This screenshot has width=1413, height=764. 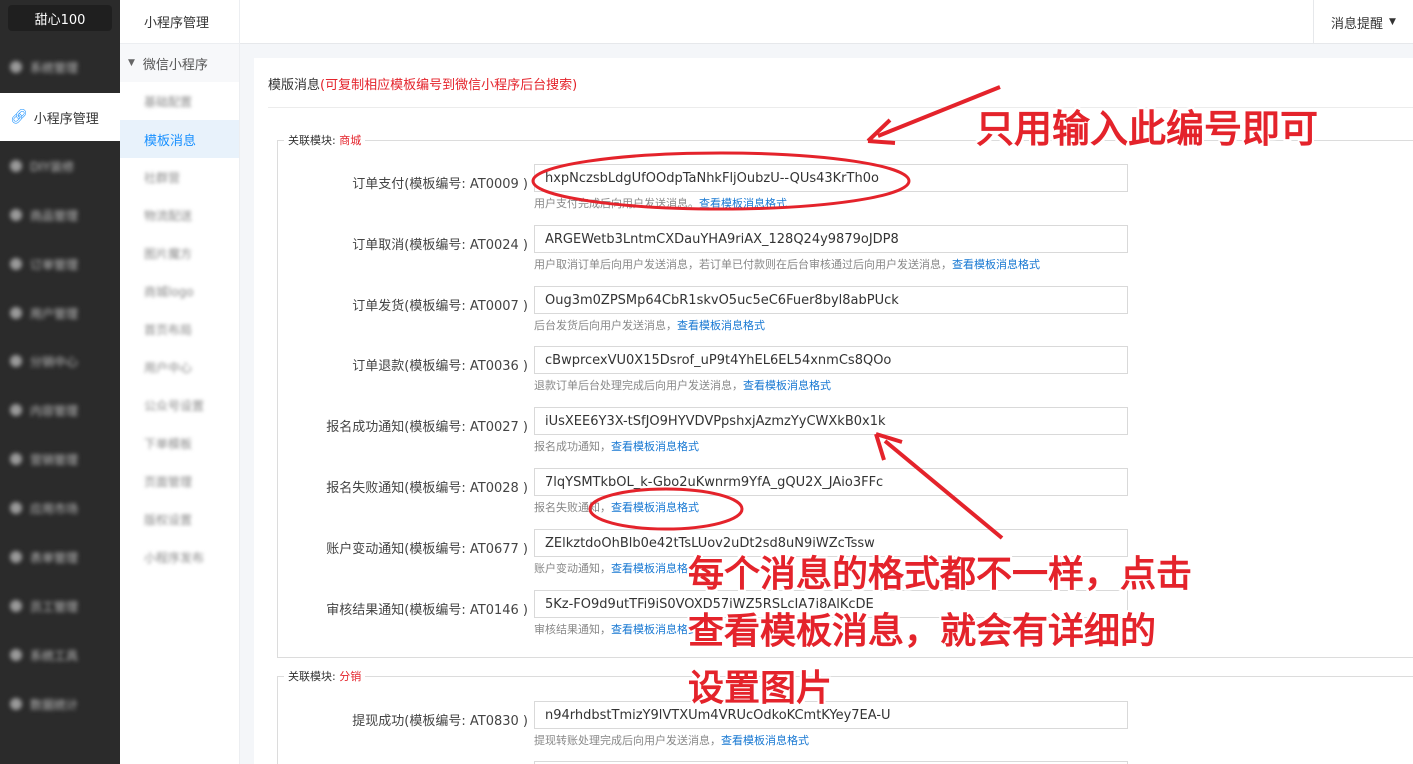 What do you see at coordinates (605, 325) in the screenshot?
I see `help-text: 后台发货后向用户发送消息，` at bounding box center [605, 325].